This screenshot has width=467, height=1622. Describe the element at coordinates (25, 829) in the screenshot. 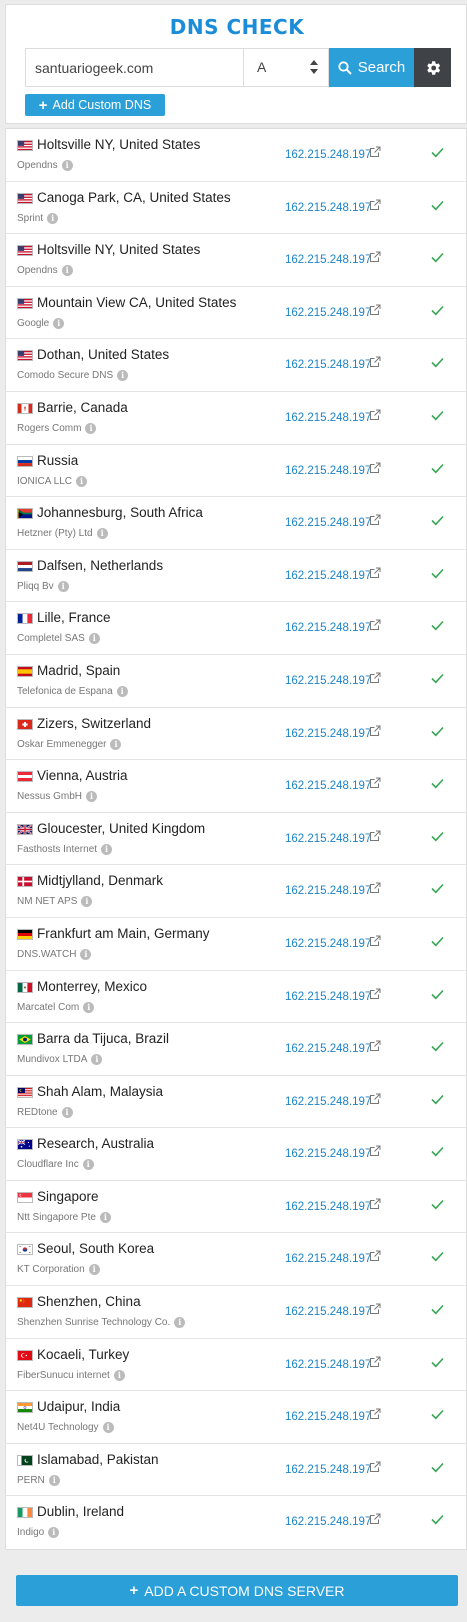

I see `flag-gb-icon` at that location.